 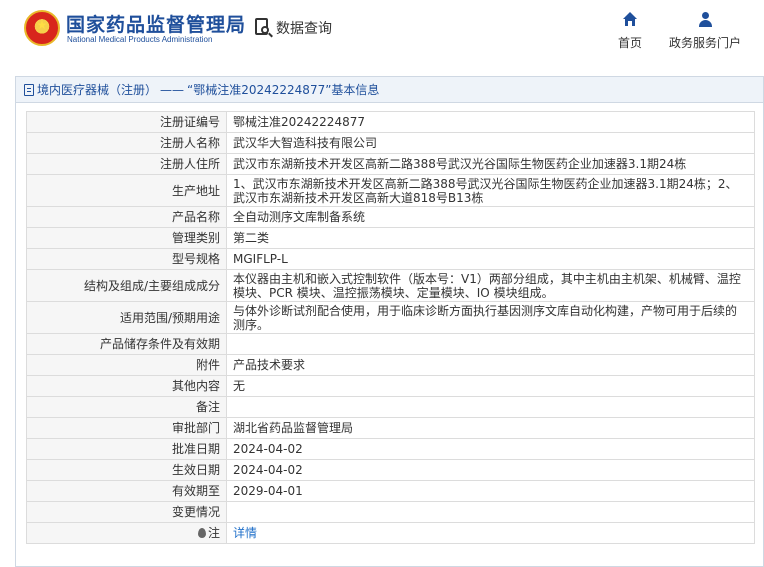 I want to click on field-label: 附件, so click(x=126, y=365).